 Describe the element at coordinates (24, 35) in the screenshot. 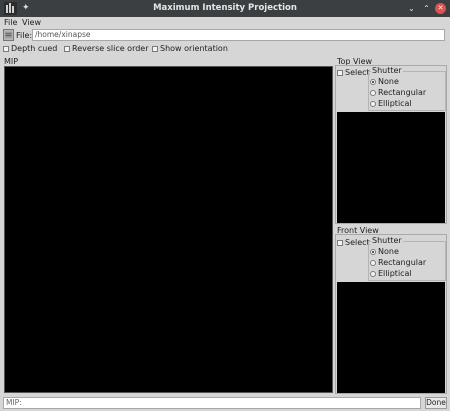

I see `file-label: File:` at that location.